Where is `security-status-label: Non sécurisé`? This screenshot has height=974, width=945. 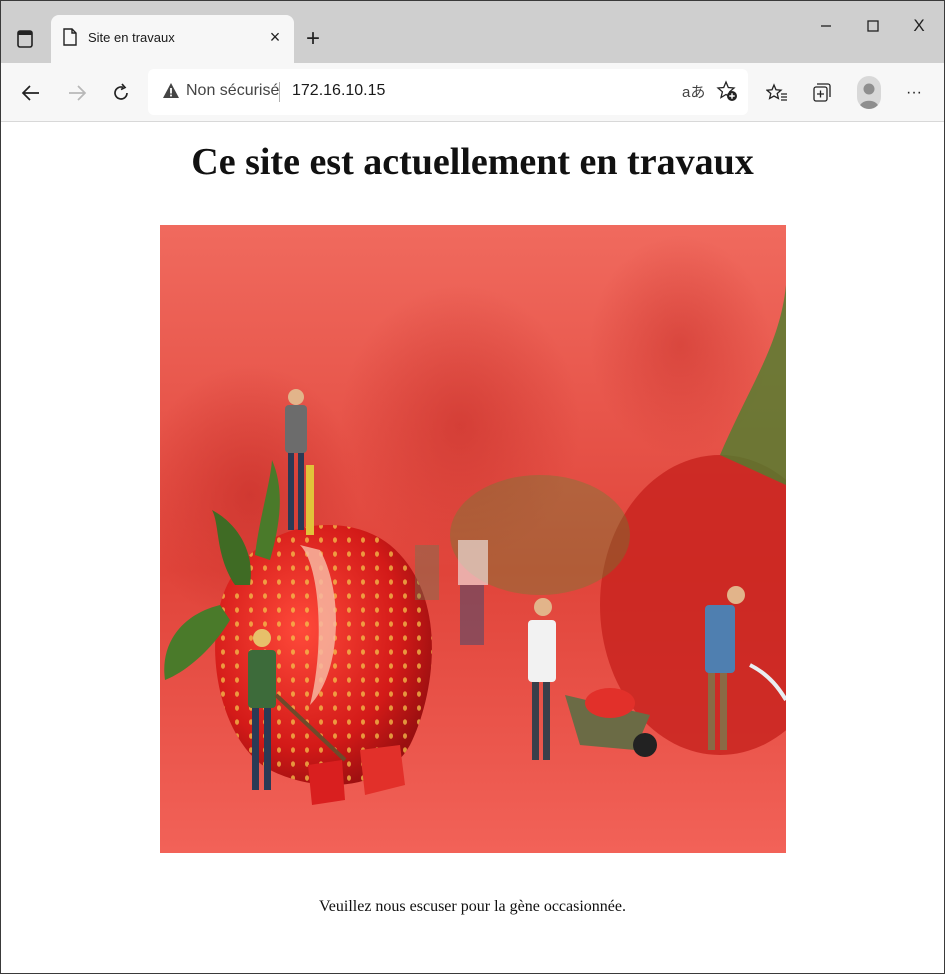
security-status-label: Non sécurisé is located at coordinates (232, 91).